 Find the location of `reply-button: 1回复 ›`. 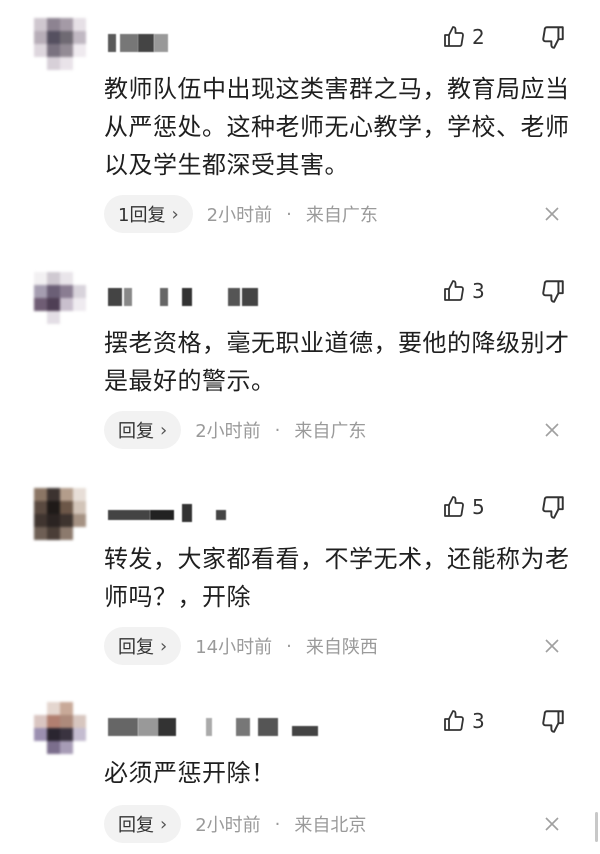

reply-button: 1回复 › is located at coordinates (148, 214).